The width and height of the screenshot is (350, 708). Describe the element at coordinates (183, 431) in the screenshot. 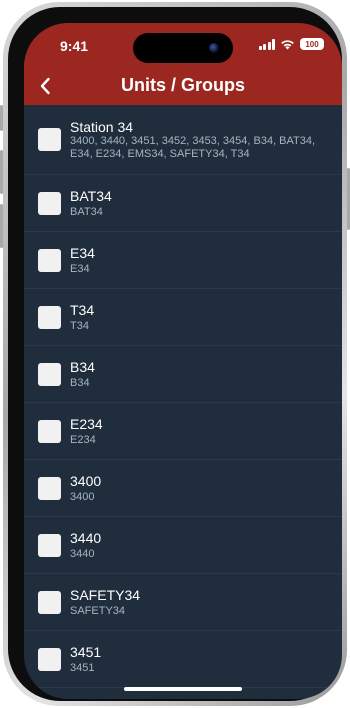

I see `list-item-e234: E234 E234` at that location.